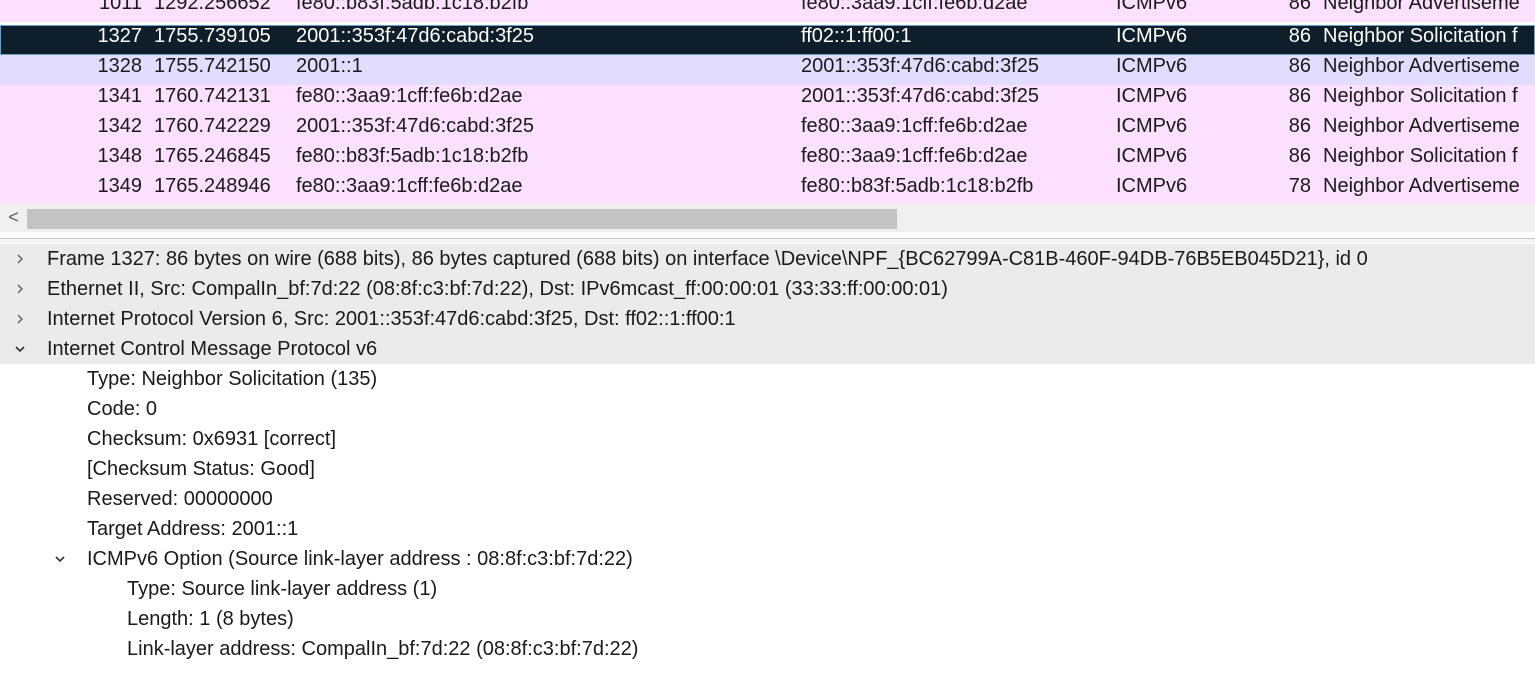 This screenshot has height=700, width=1535. I want to click on packet-destination: ff02::1:ff00:1, so click(856, 36).